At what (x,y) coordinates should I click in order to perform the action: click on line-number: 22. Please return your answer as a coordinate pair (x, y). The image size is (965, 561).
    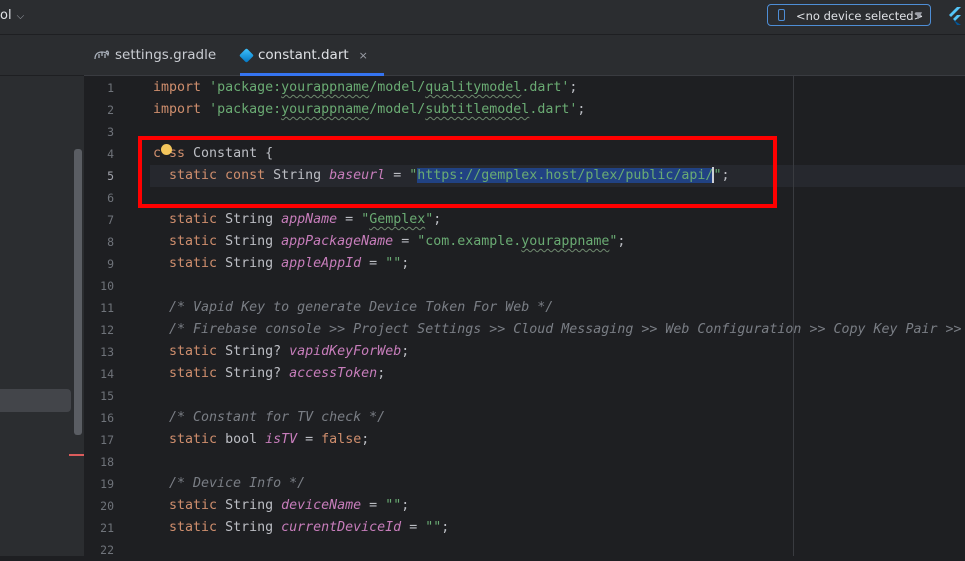
    Looking at the image, I should click on (107, 550).